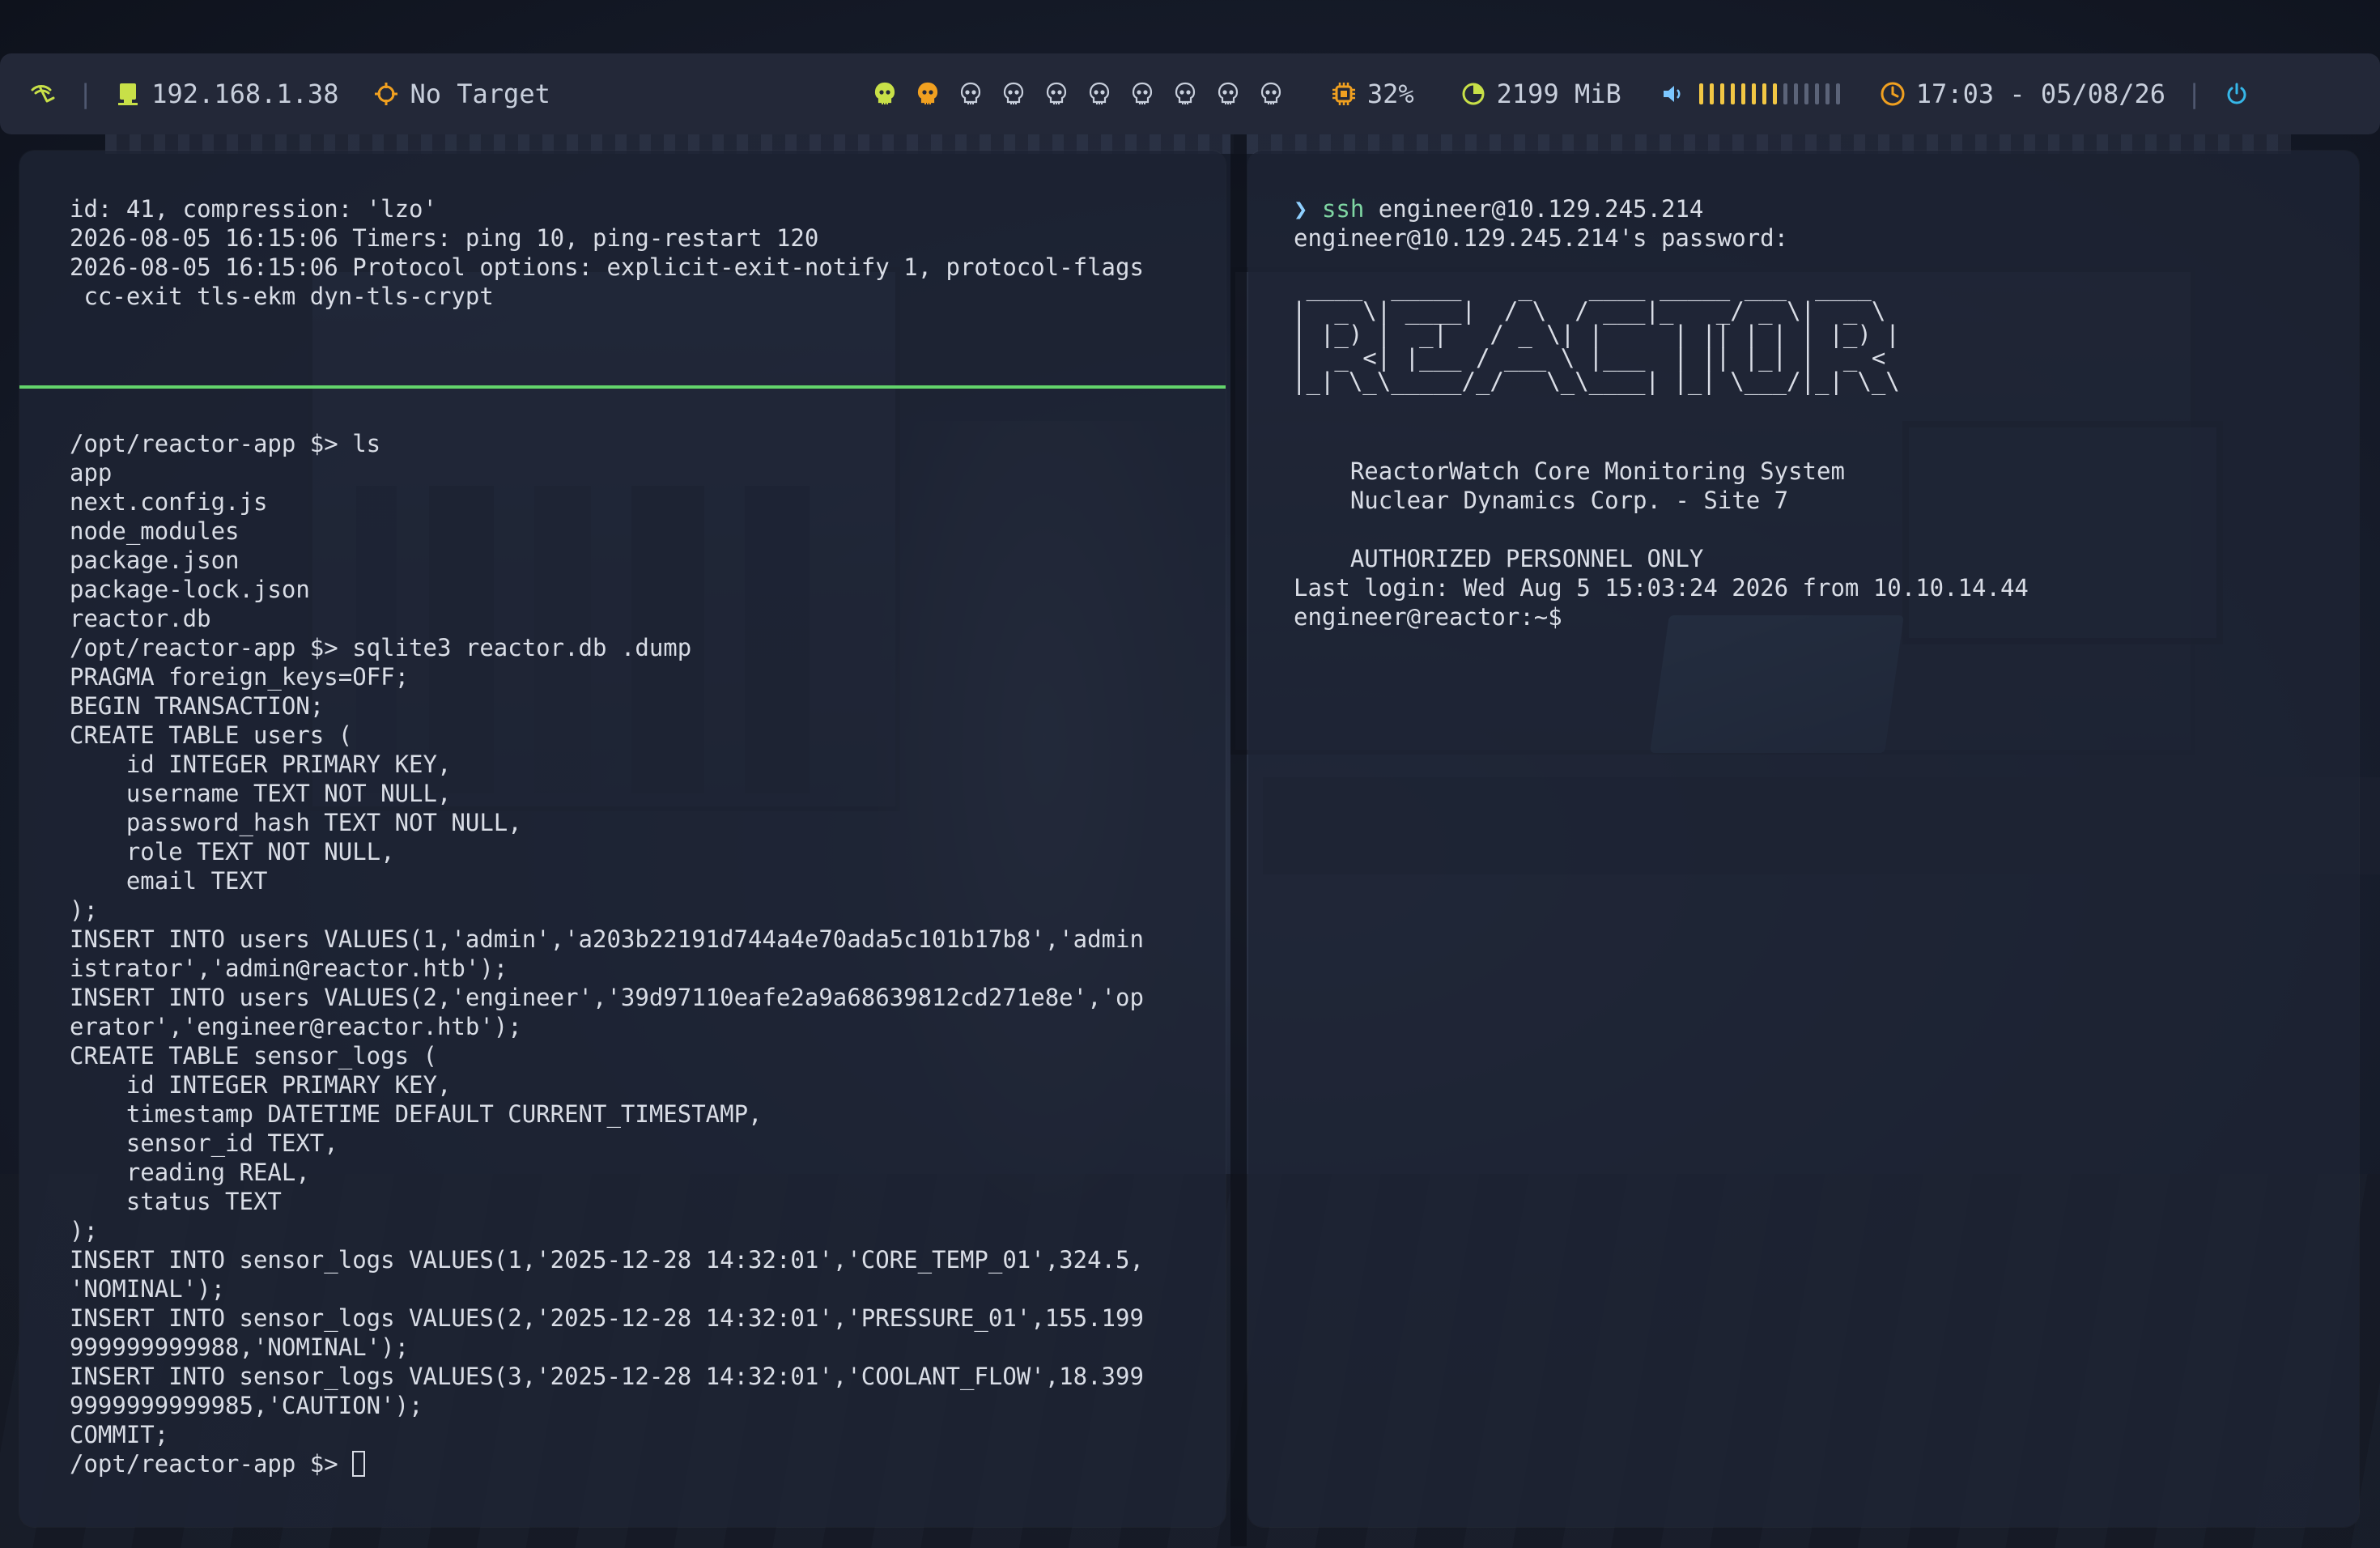 This screenshot has width=2380, height=1548. What do you see at coordinates (190, 1172) in the screenshot?
I see `output-line: reading REAL,` at bounding box center [190, 1172].